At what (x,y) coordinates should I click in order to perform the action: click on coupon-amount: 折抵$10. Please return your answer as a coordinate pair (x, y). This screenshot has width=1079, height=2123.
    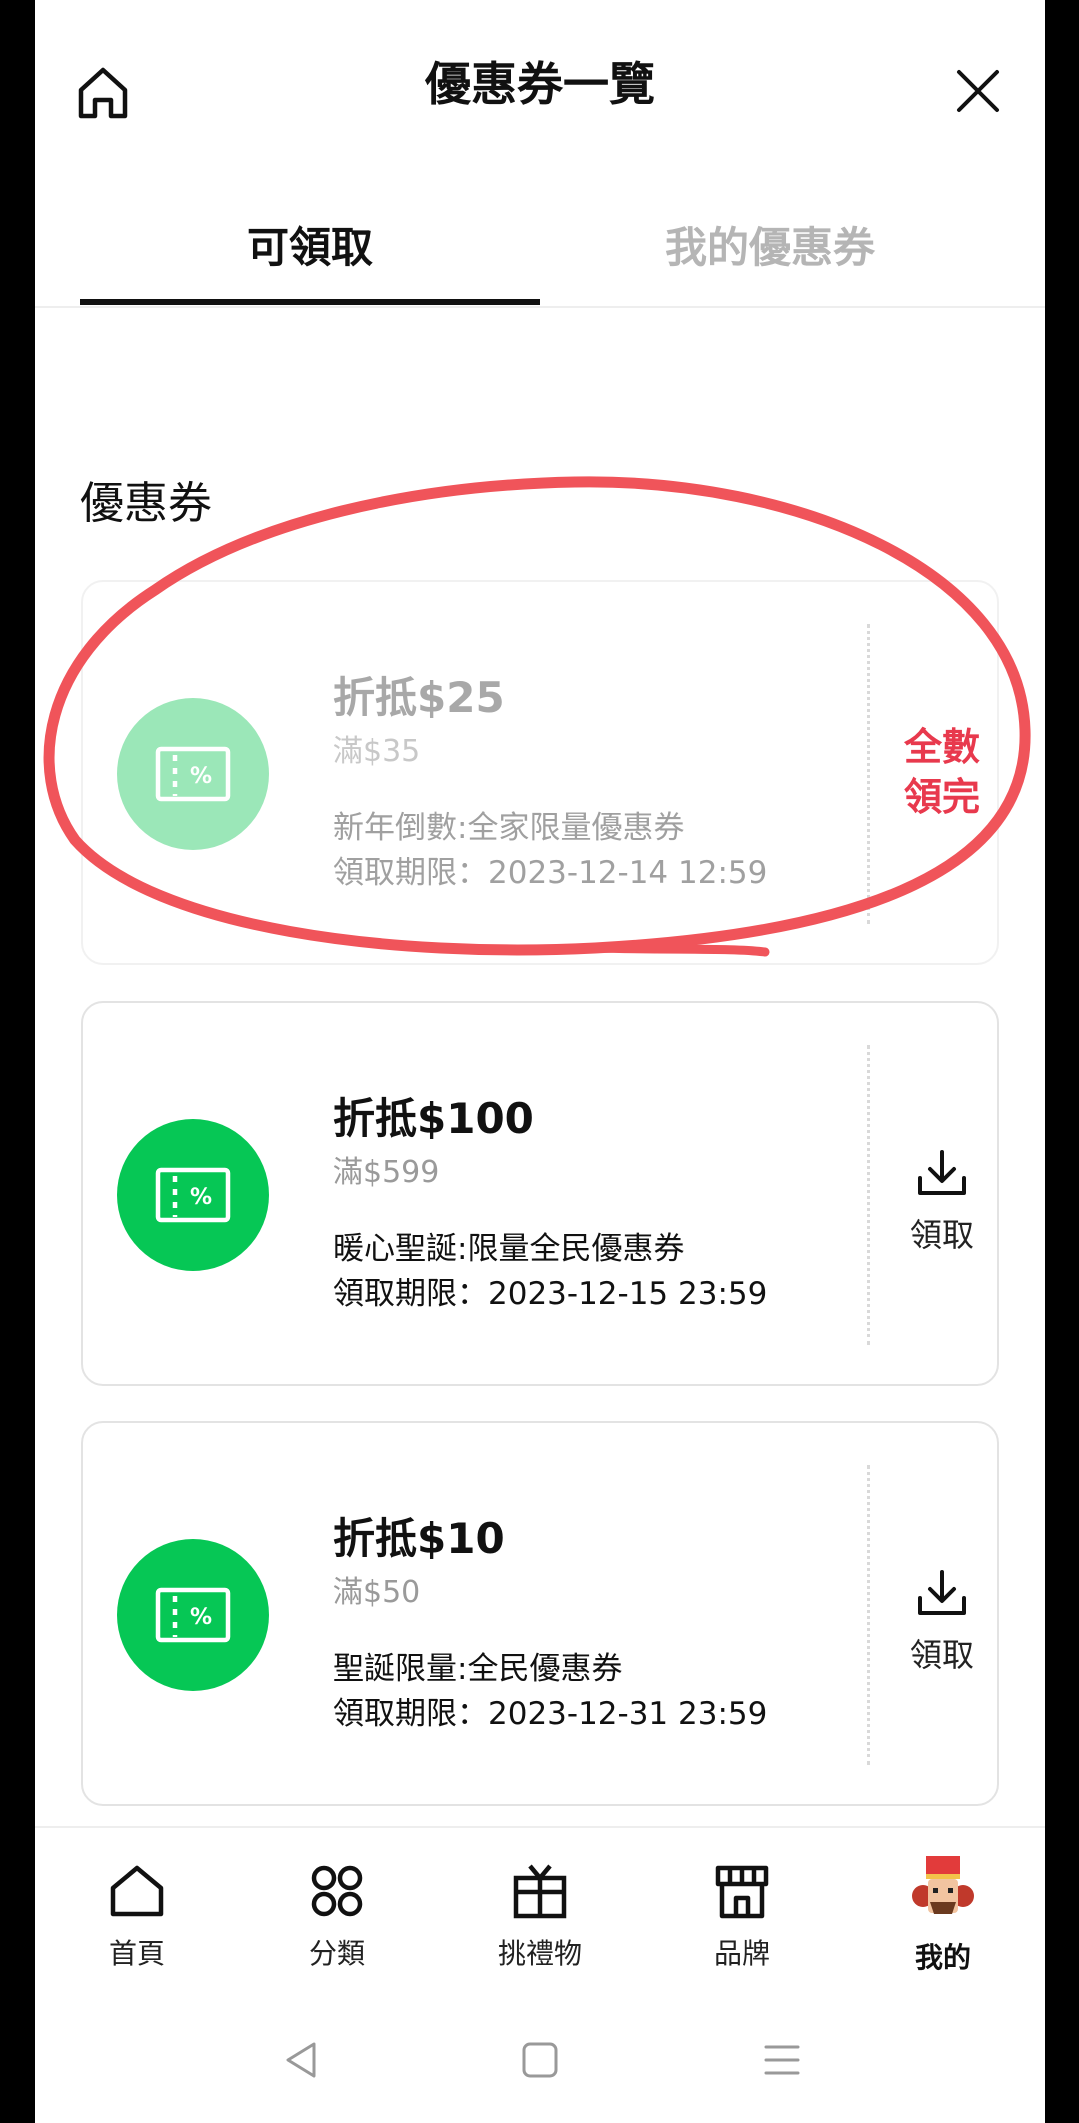
    Looking at the image, I should click on (419, 1538).